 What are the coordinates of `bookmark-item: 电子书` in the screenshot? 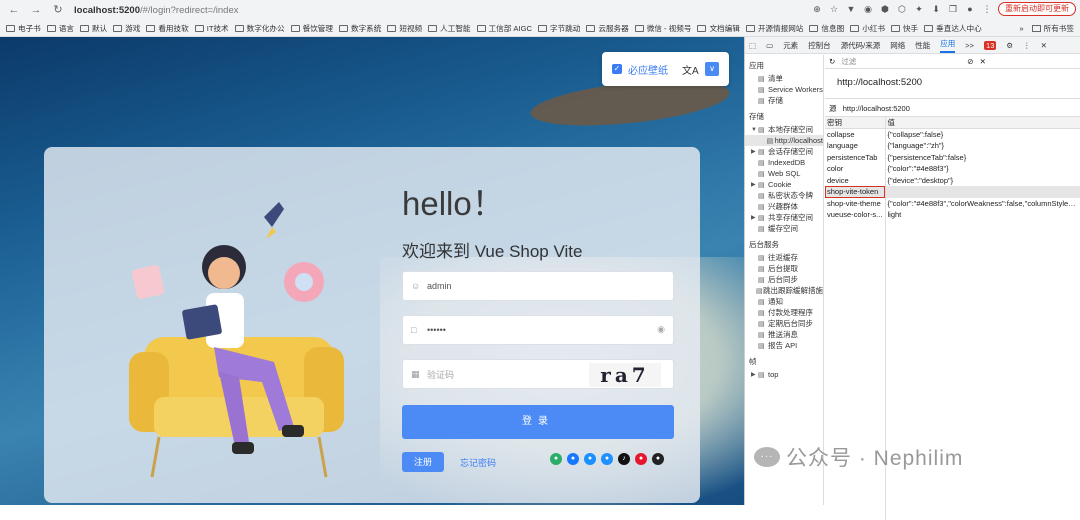 It's located at (23, 28).